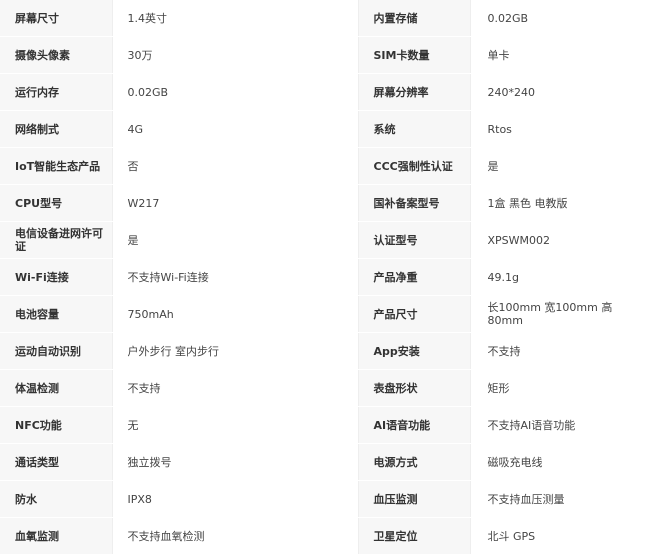 The height and width of the screenshot is (555, 653). What do you see at coordinates (561, 536) in the screenshot?
I see `spec-value: 北斗 GPS` at bounding box center [561, 536].